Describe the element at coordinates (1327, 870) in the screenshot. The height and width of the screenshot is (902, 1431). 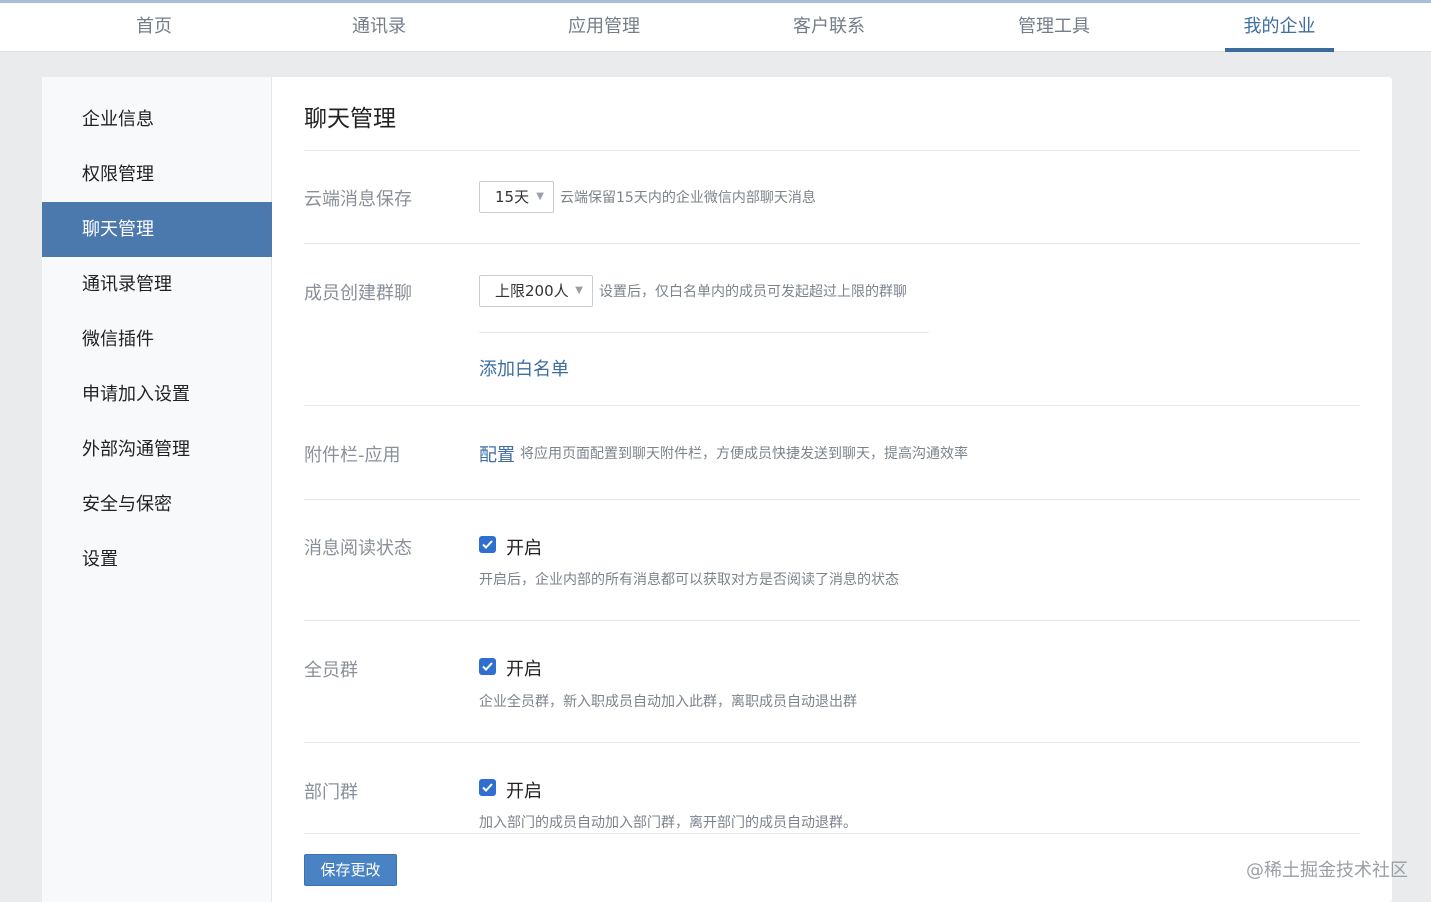
I see `watermark: @稀土掘金技术社区` at that location.